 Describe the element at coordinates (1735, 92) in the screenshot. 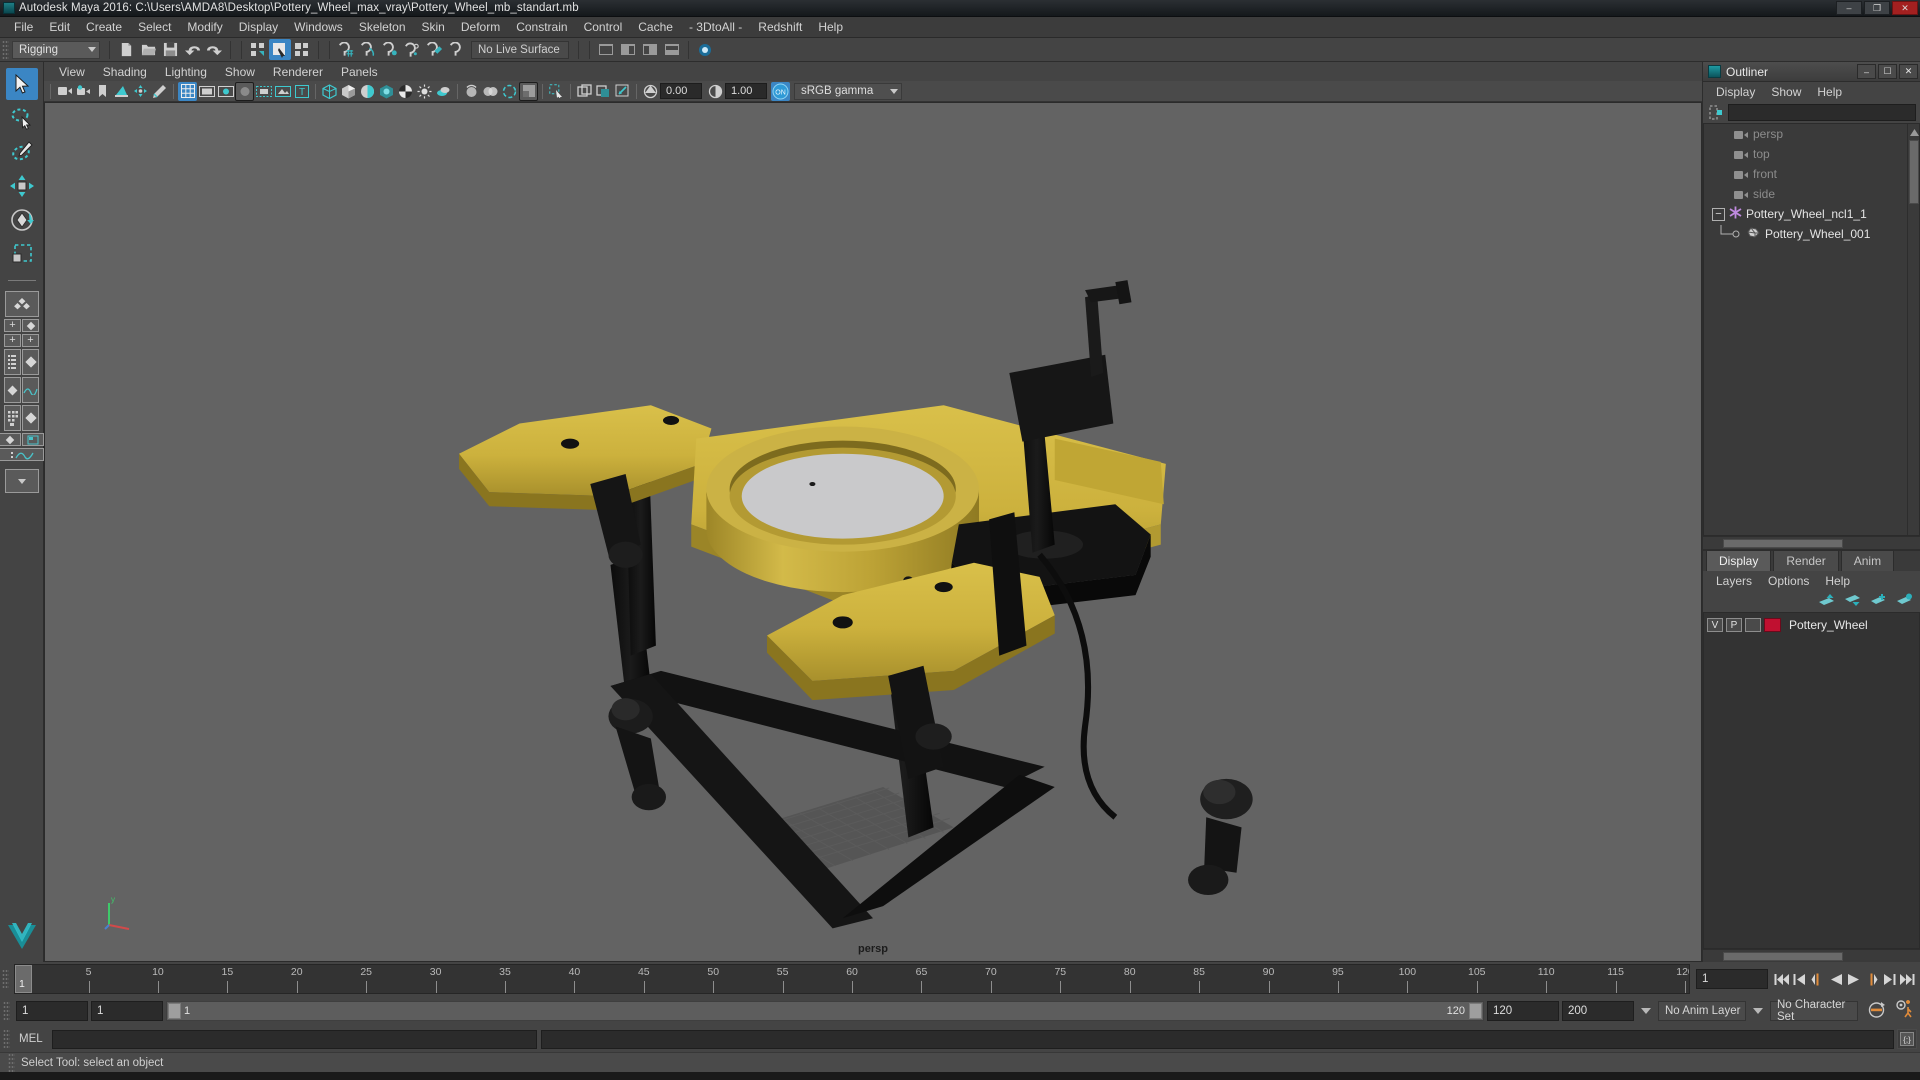

I see `outliner-menu-display: Display` at that location.